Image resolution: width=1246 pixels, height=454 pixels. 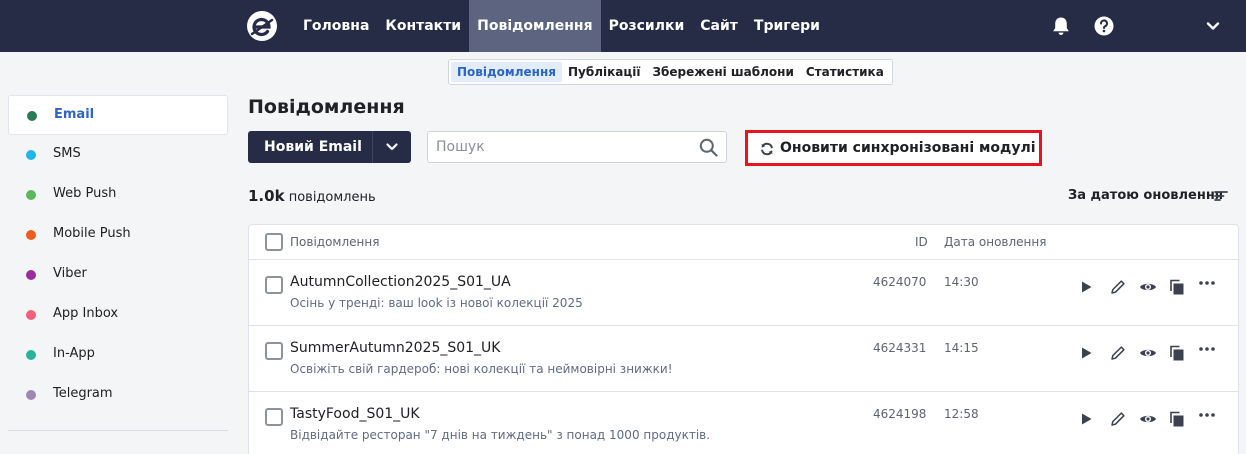 What do you see at coordinates (961, 414) in the screenshot?
I see `message-date: 12:58` at bounding box center [961, 414].